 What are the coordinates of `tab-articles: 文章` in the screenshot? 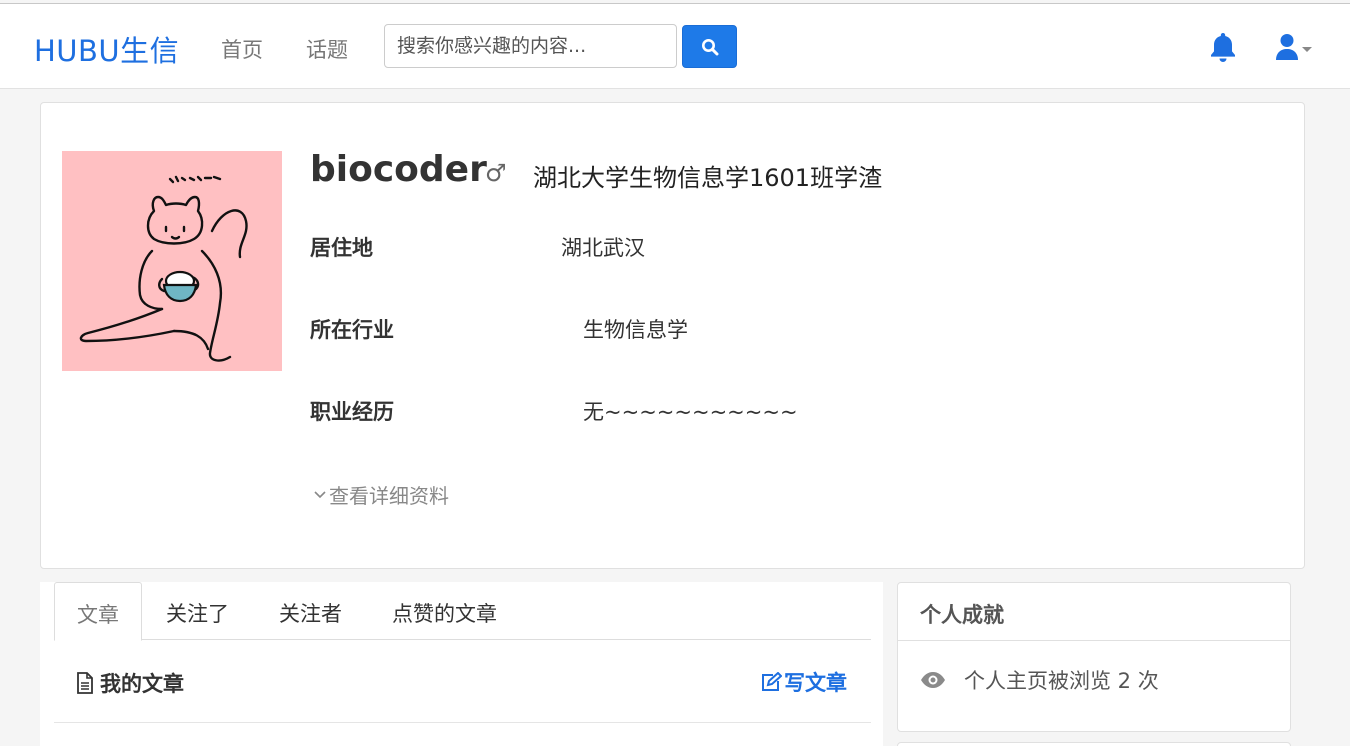 It's located at (98, 611).